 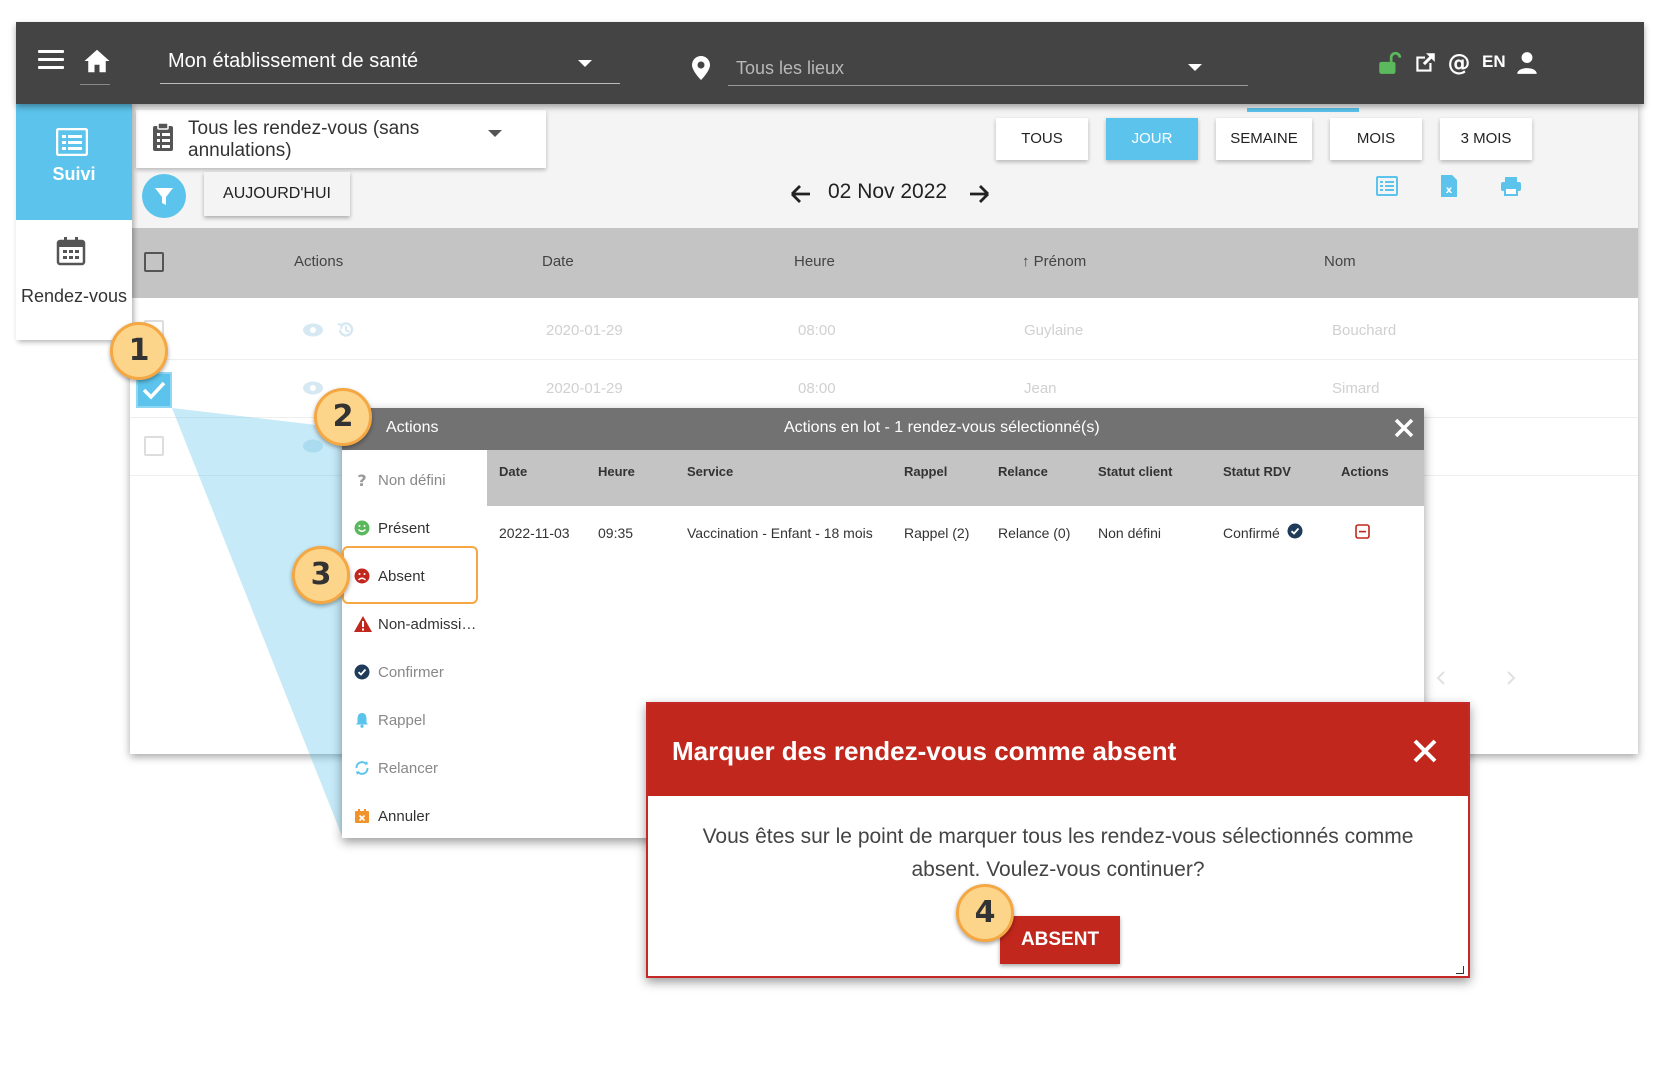 What do you see at coordinates (1152, 139) in the screenshot?
I see `view-jour-button: JOUR` at bounding box center [1152, 139].